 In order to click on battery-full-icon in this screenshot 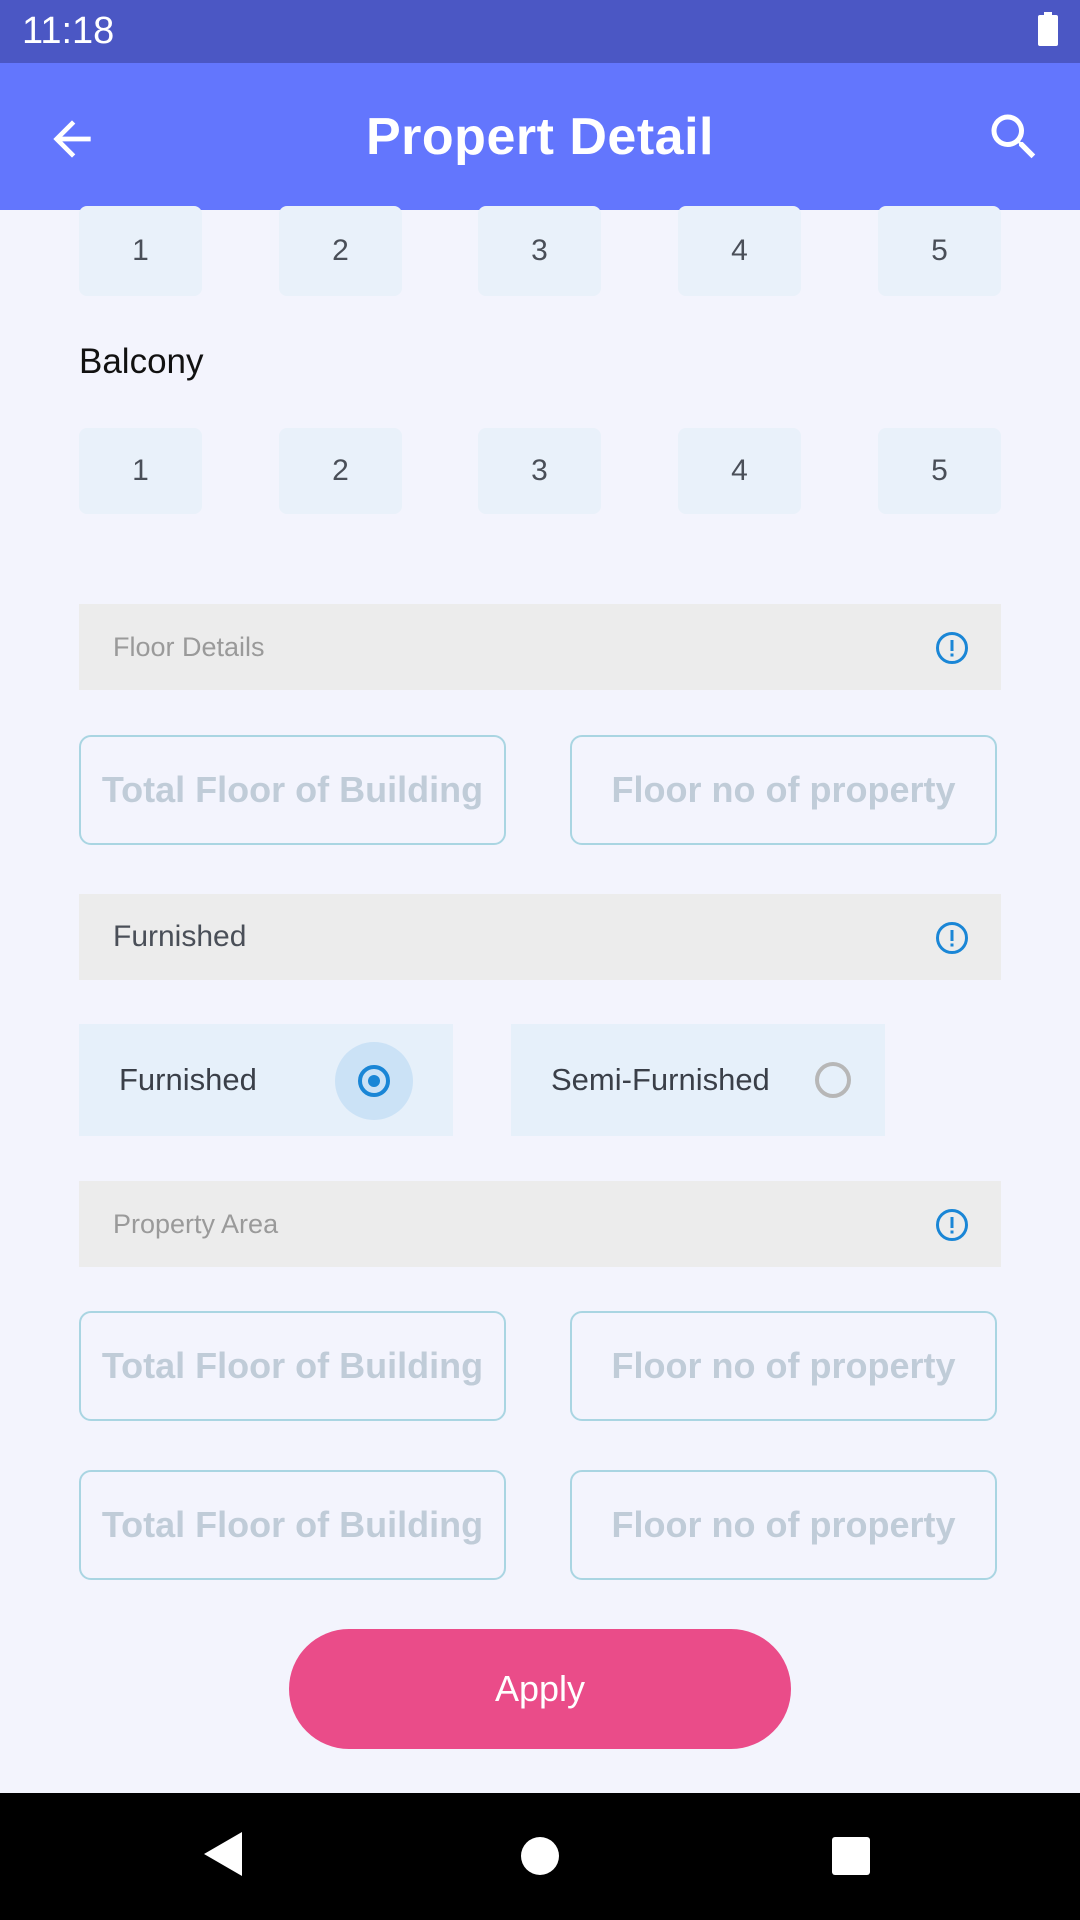, I will do `click(1048, 29)`.